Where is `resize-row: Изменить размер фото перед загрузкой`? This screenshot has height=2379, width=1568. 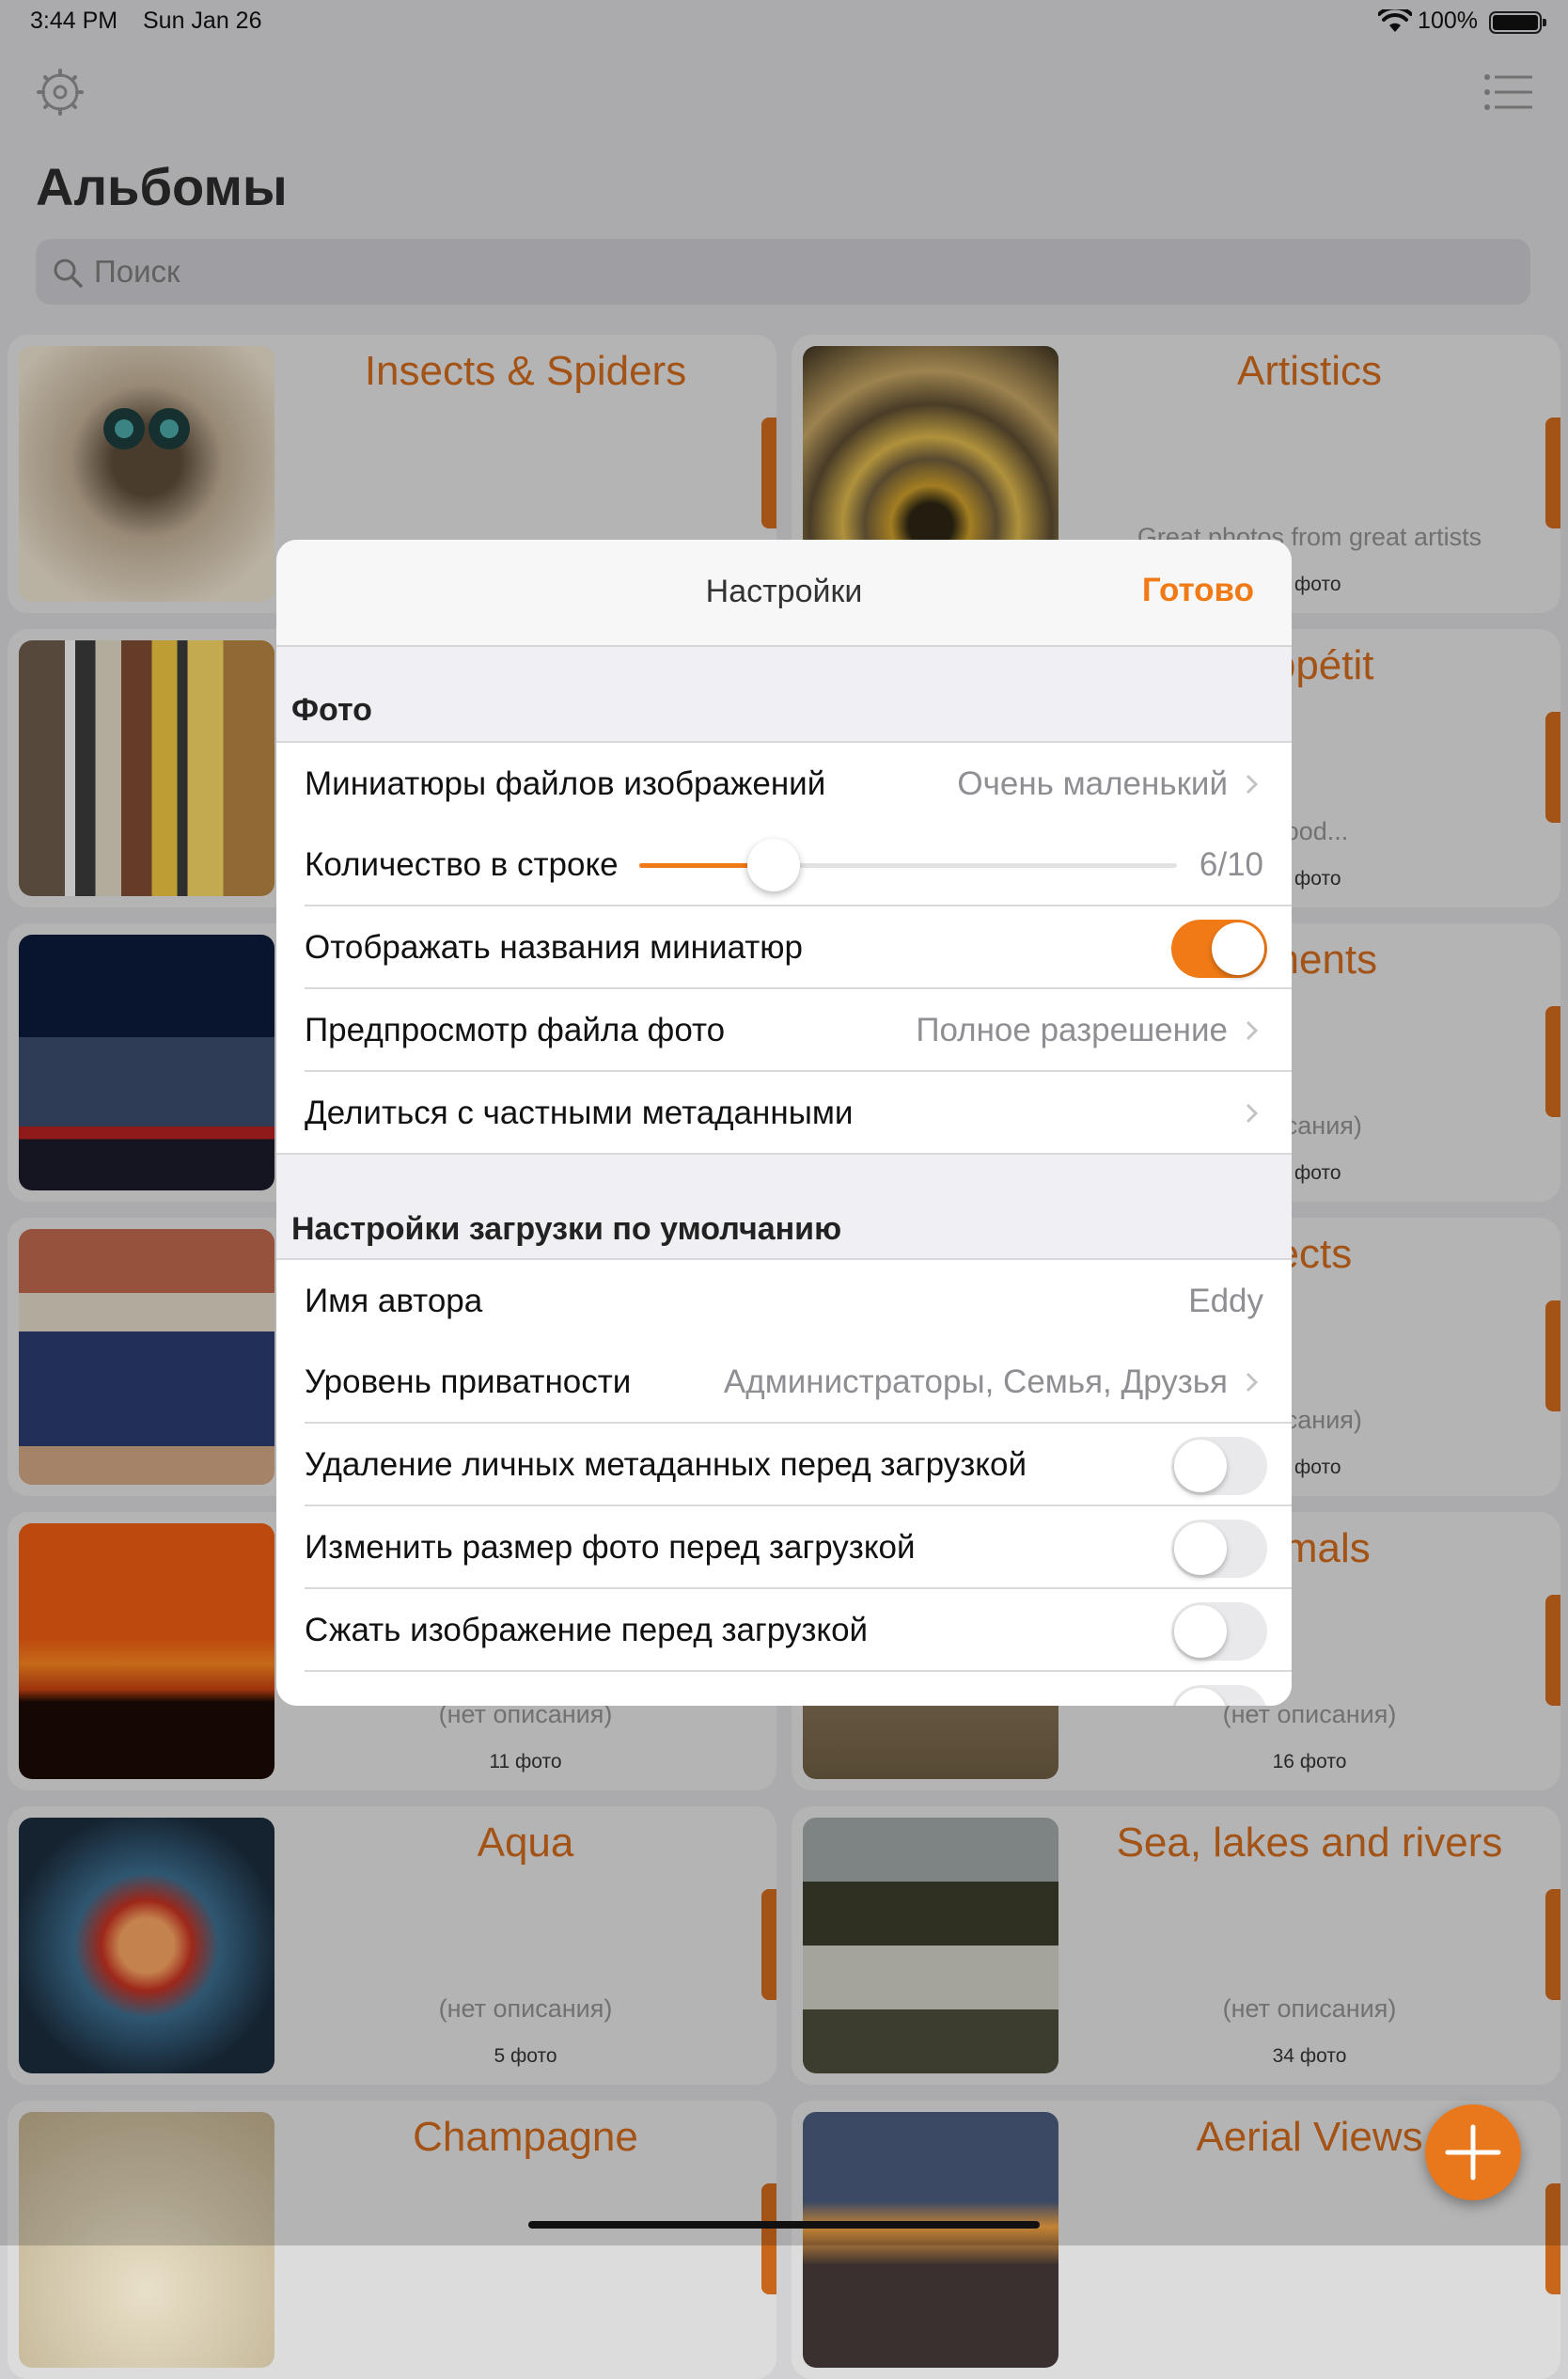 resize-row: Изменить размер фото перед загрузкой is located at coordinates (784, 1548).